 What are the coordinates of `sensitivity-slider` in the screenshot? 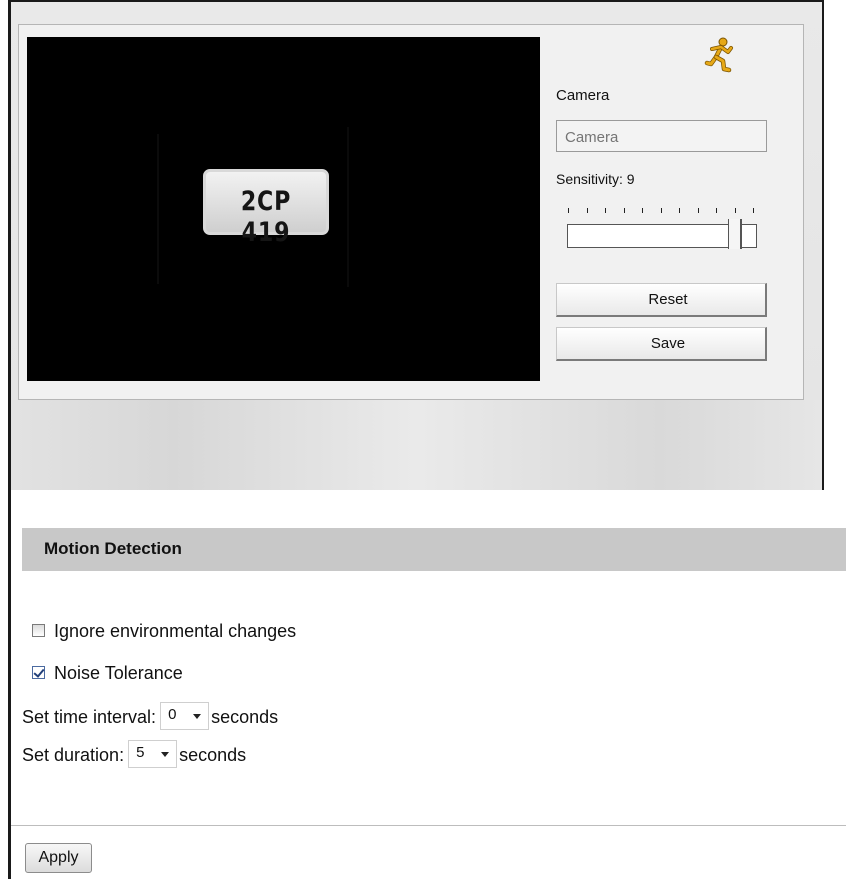 It's located at (662, 234).